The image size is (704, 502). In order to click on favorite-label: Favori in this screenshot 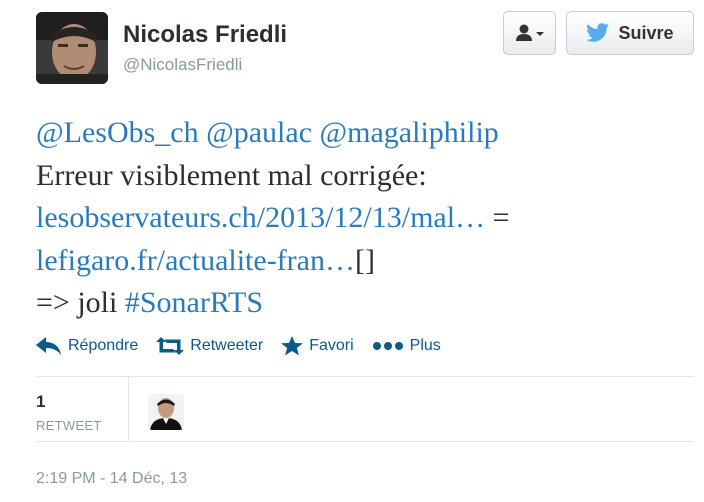, I will do `click(331, 345)`.